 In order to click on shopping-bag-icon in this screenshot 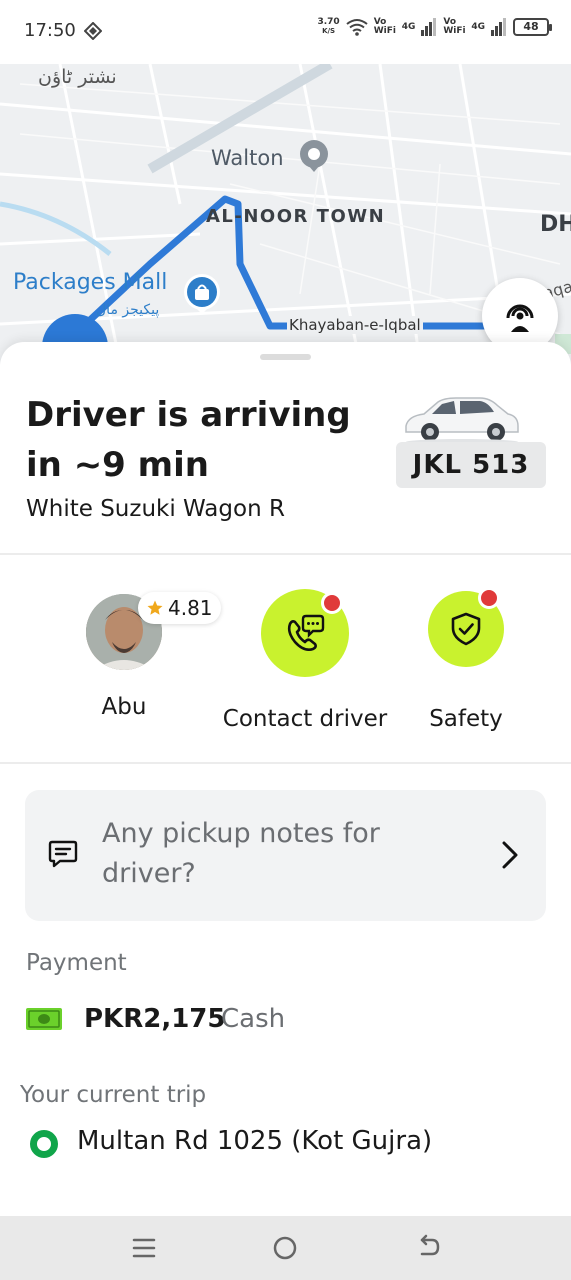, I will do `click(202, 294)`.